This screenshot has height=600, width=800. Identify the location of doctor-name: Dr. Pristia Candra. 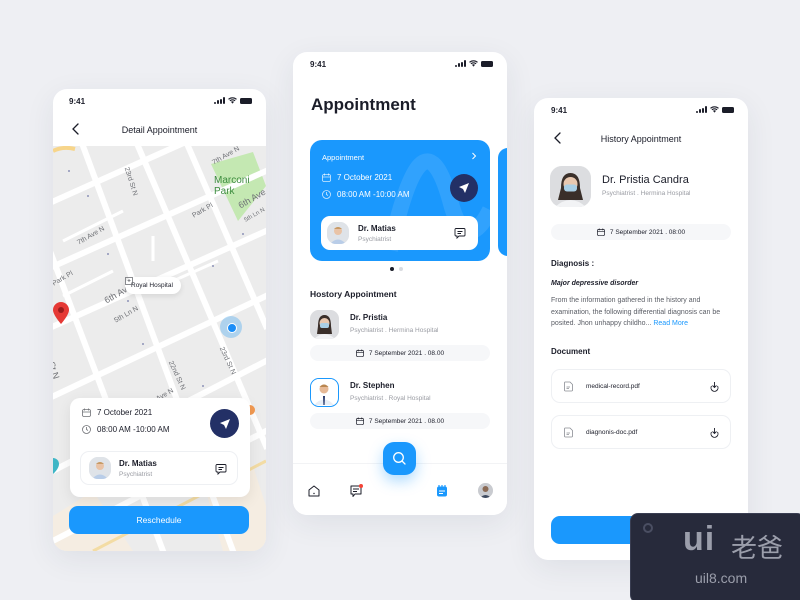
(645, 180).